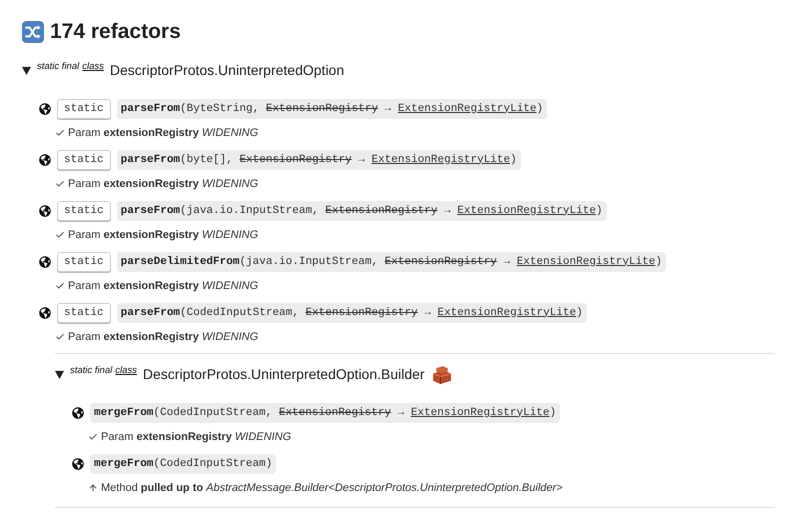  Describe the element at coordinates (332, 488) in the screenshot. I see `change-note: Method pulled up to AbstractMessage.Builder<DescriptorProtos.UninterpretedOption.Builder>` at that location.